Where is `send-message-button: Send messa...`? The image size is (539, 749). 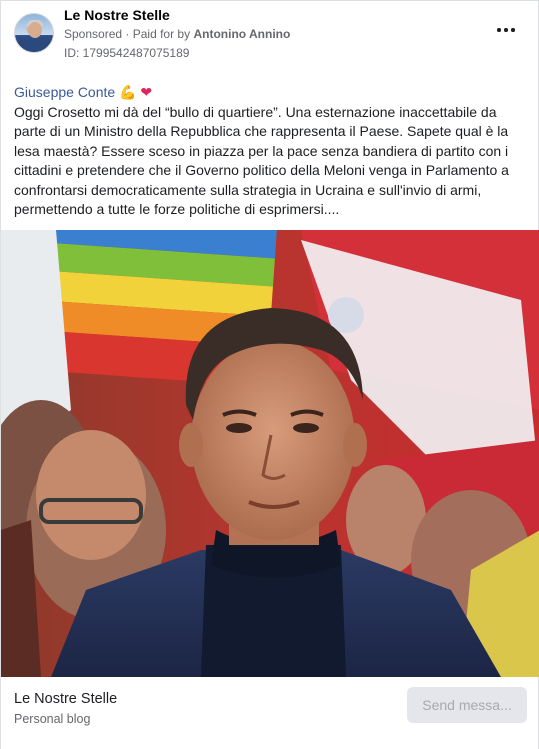 send-message-button: Send messa... is located at coordinates (467, 705).